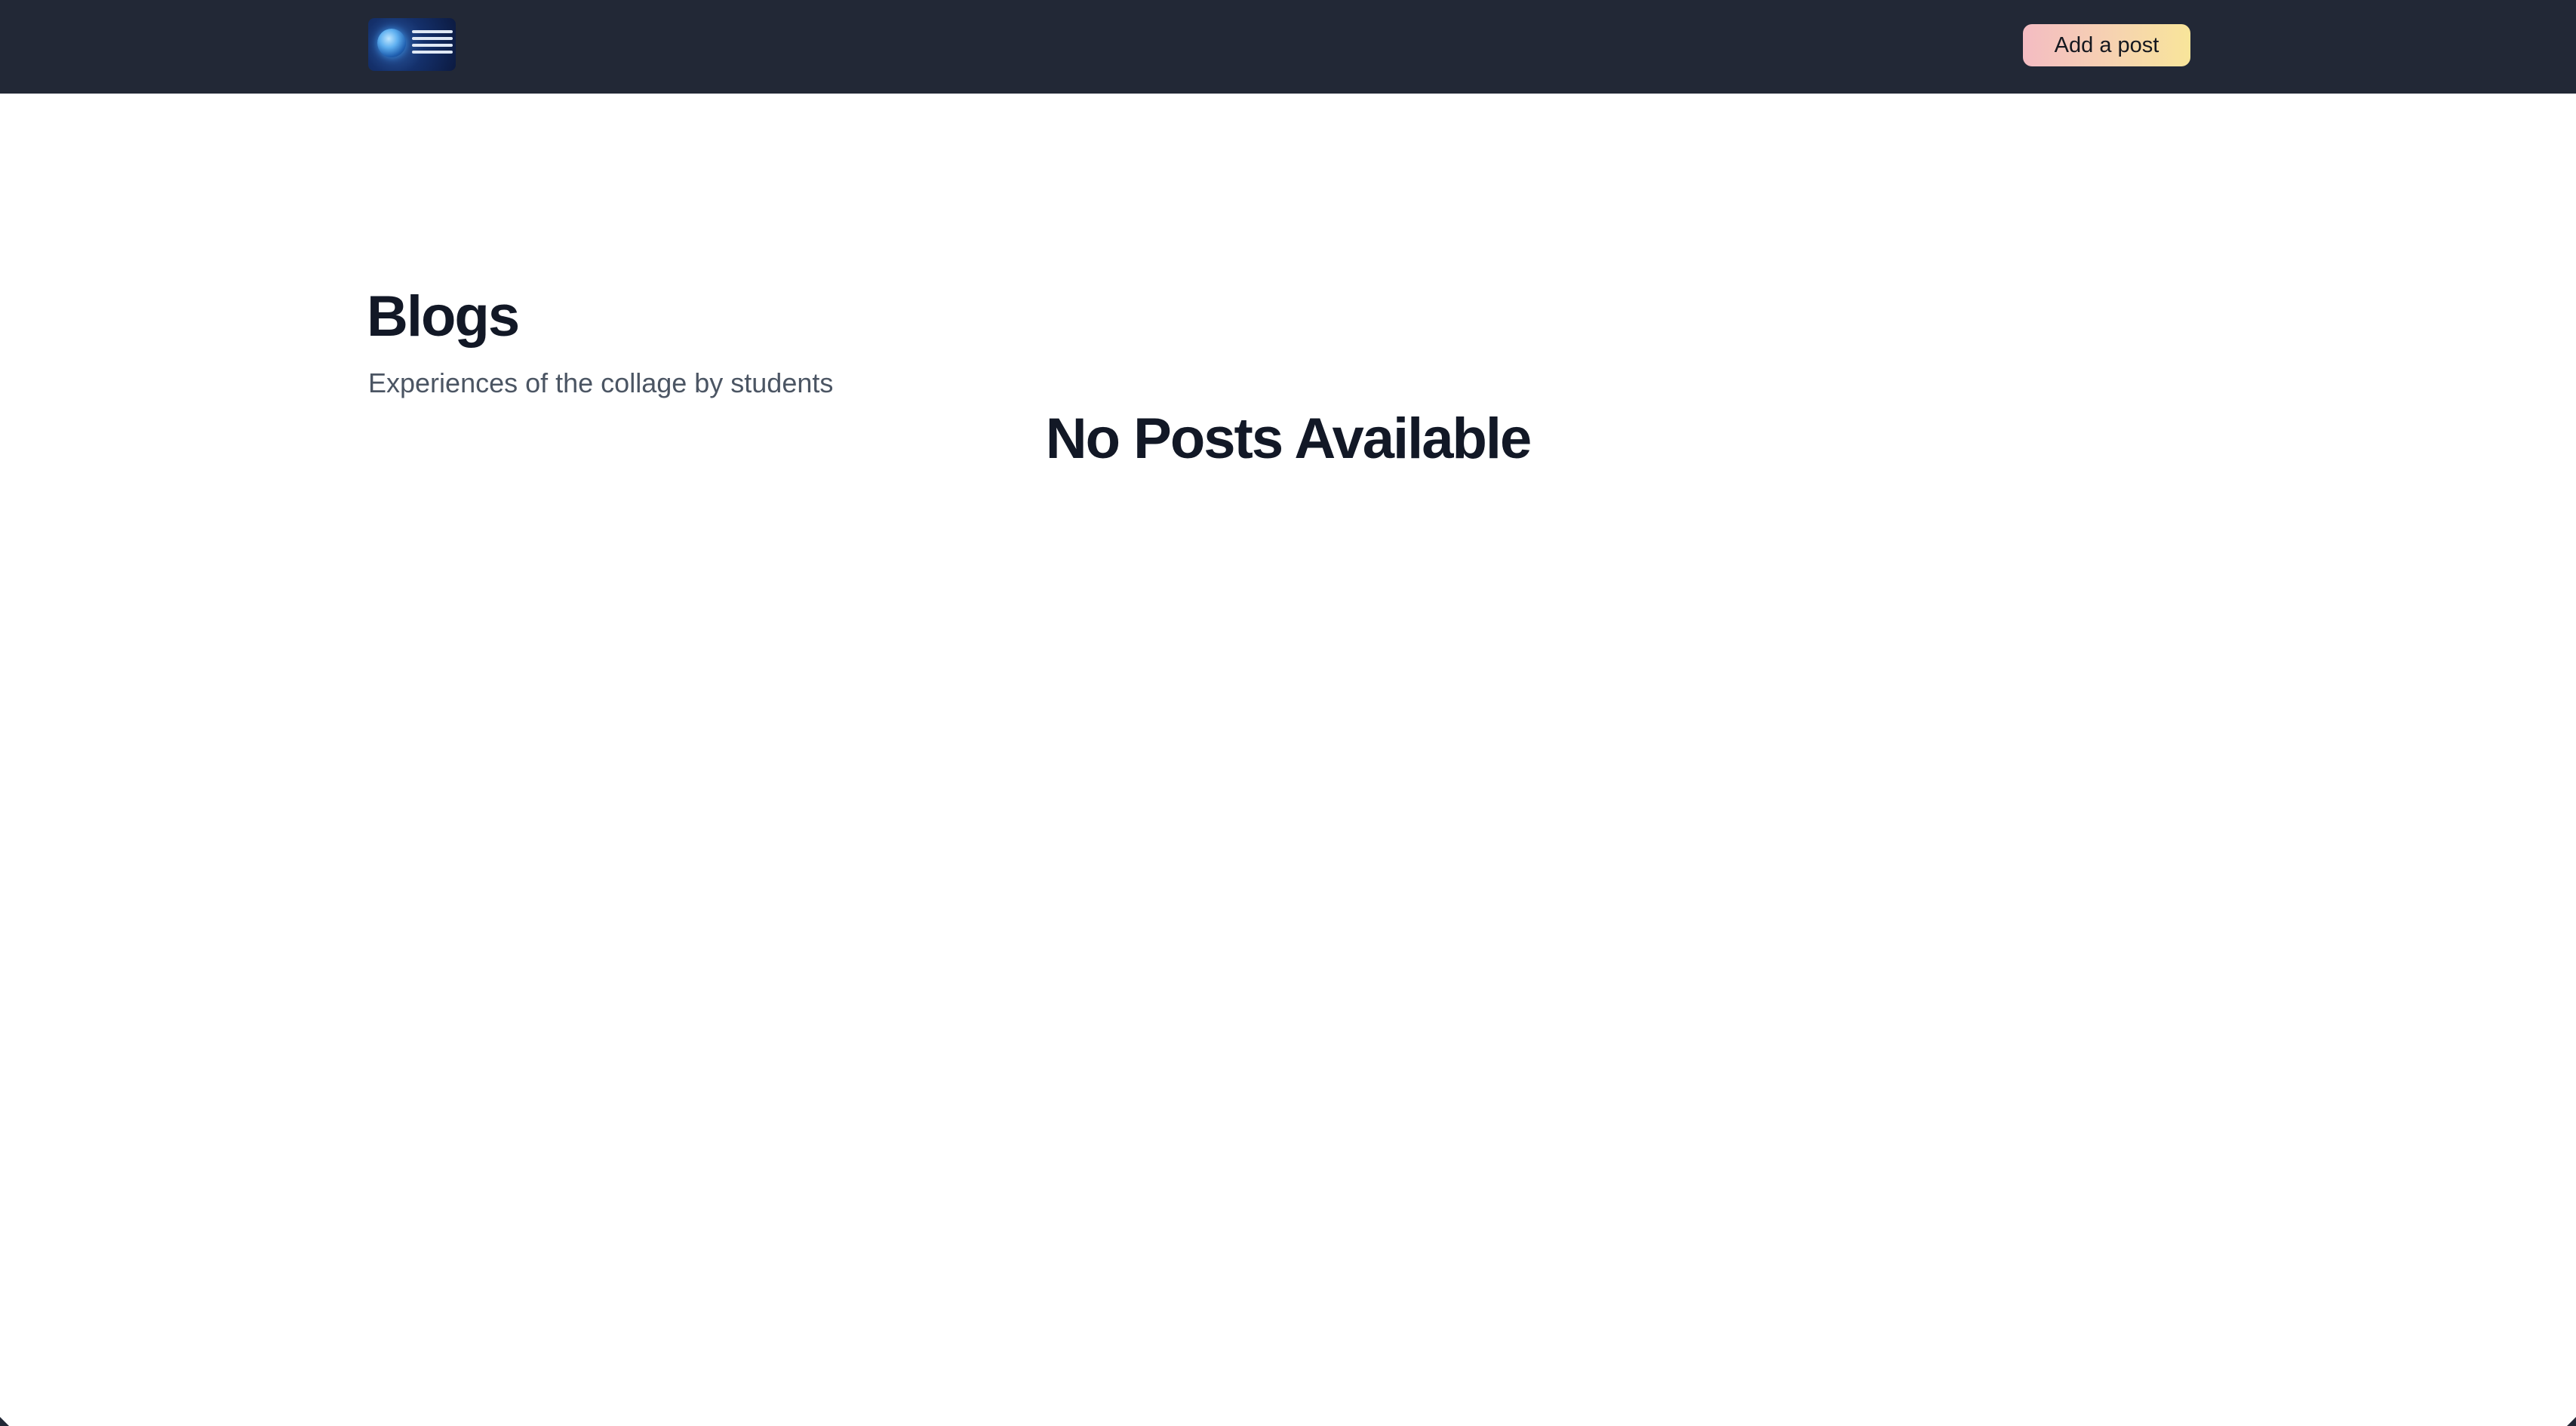  Describe the element at coordinates (432, 43) in the screenshot. I see `logo-wordmark` at that location.